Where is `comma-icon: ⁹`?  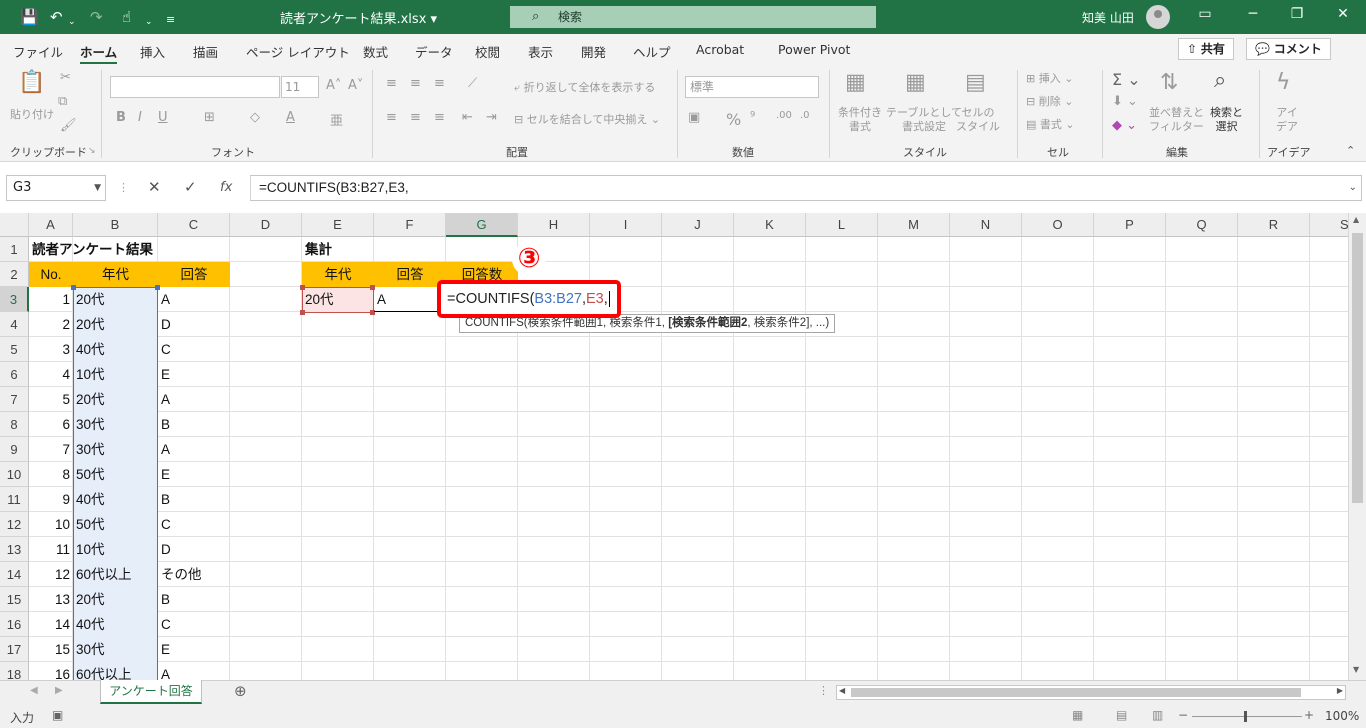 comma-icon: ⁹ is located at coordinates (752, 117).